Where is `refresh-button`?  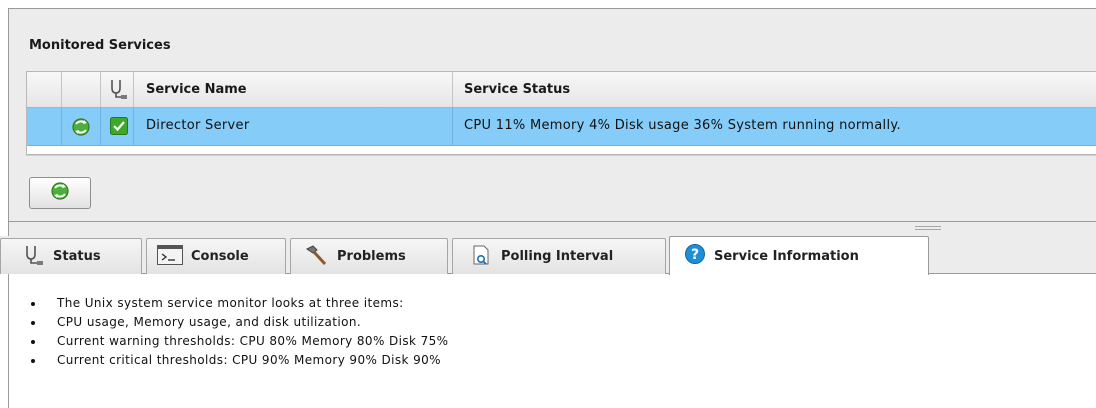 refresh-button is located at coordinates (60, 193).